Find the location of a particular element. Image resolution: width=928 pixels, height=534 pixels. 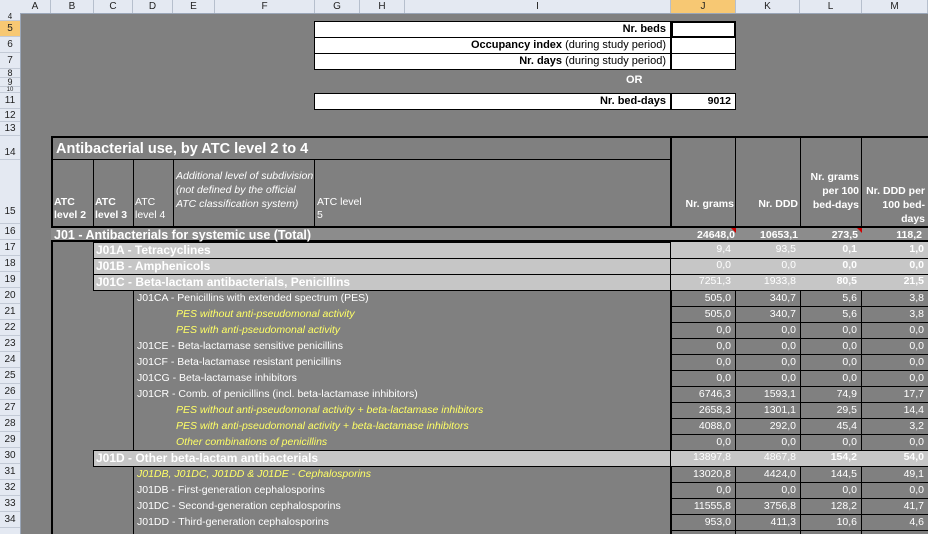

cell-grams-per-100: 74,9 is located at coordinates (831, 394).